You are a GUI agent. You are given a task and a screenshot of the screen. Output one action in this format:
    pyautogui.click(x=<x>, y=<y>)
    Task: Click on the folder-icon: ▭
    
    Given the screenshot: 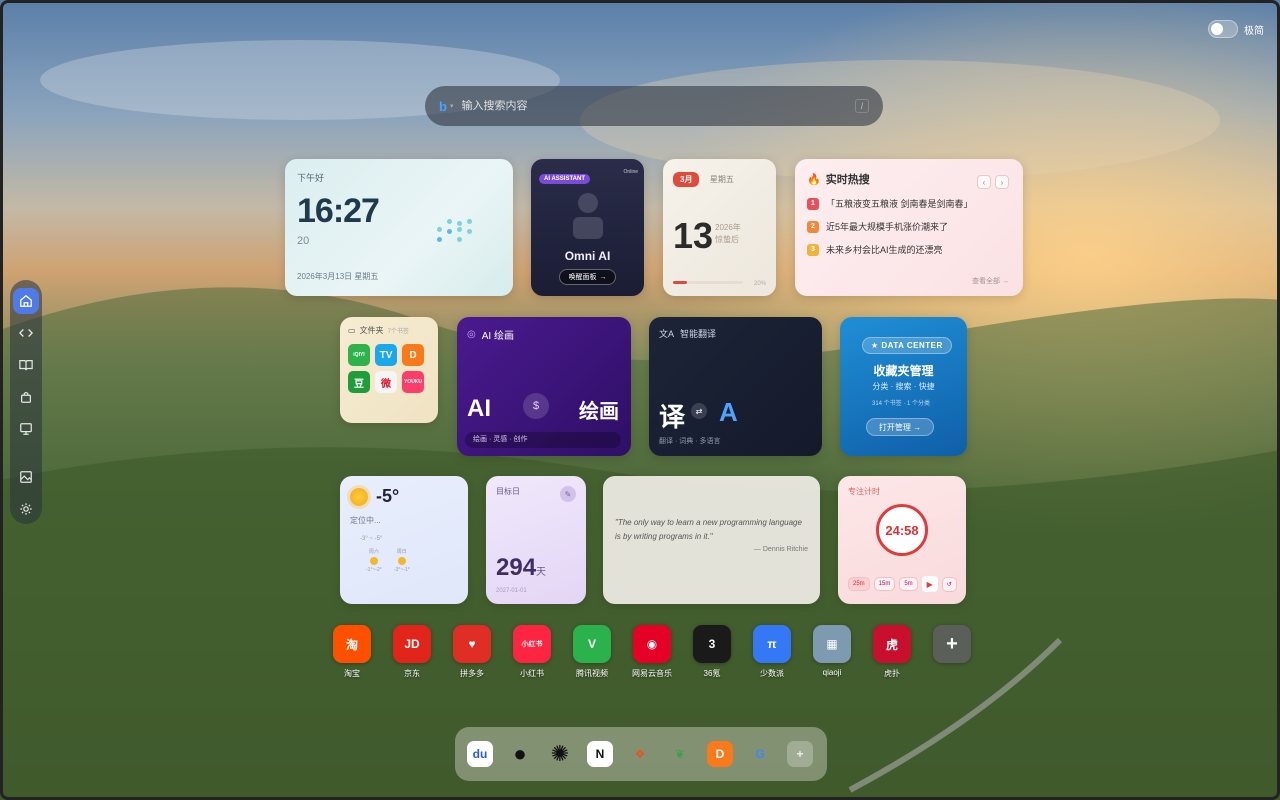 What is the action you would take?
    pyautogui.click(x=352, y=330)
    